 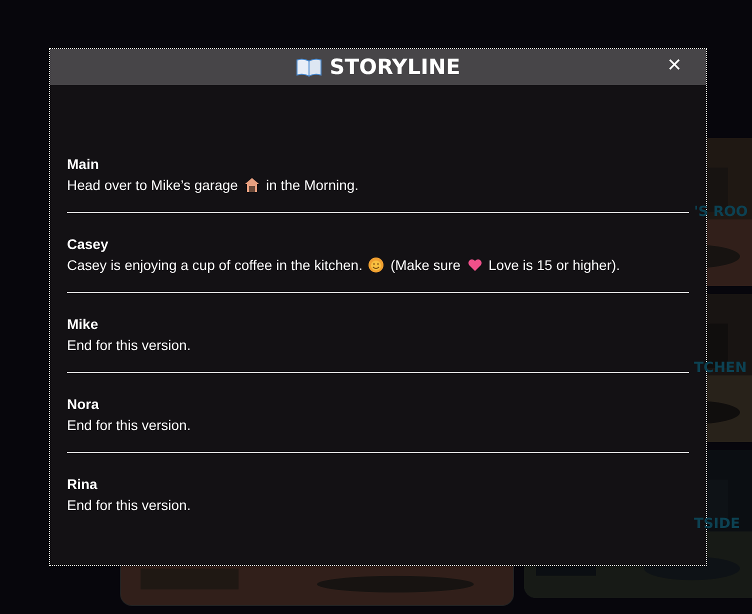 What do you see at coordinates (674, 65) in the screenshot?
I see `close-button: ✕` at bounding box center [674, 65].